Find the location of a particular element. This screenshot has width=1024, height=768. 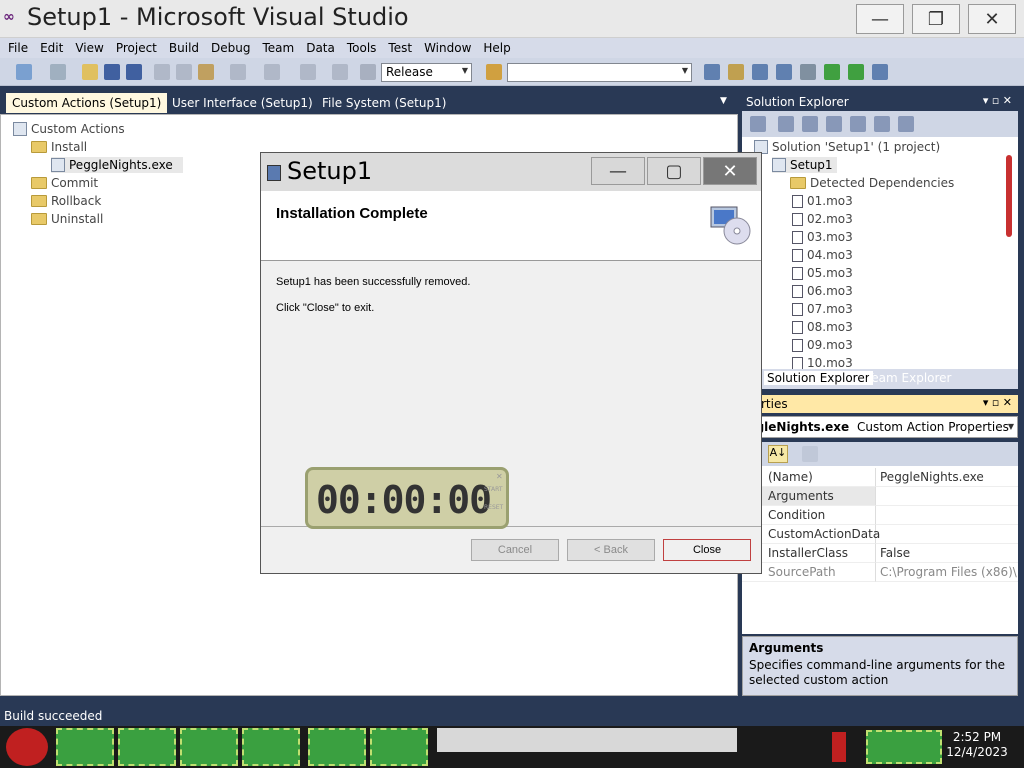

dialog-minimize-button: — is located at coordinates (618, 171).